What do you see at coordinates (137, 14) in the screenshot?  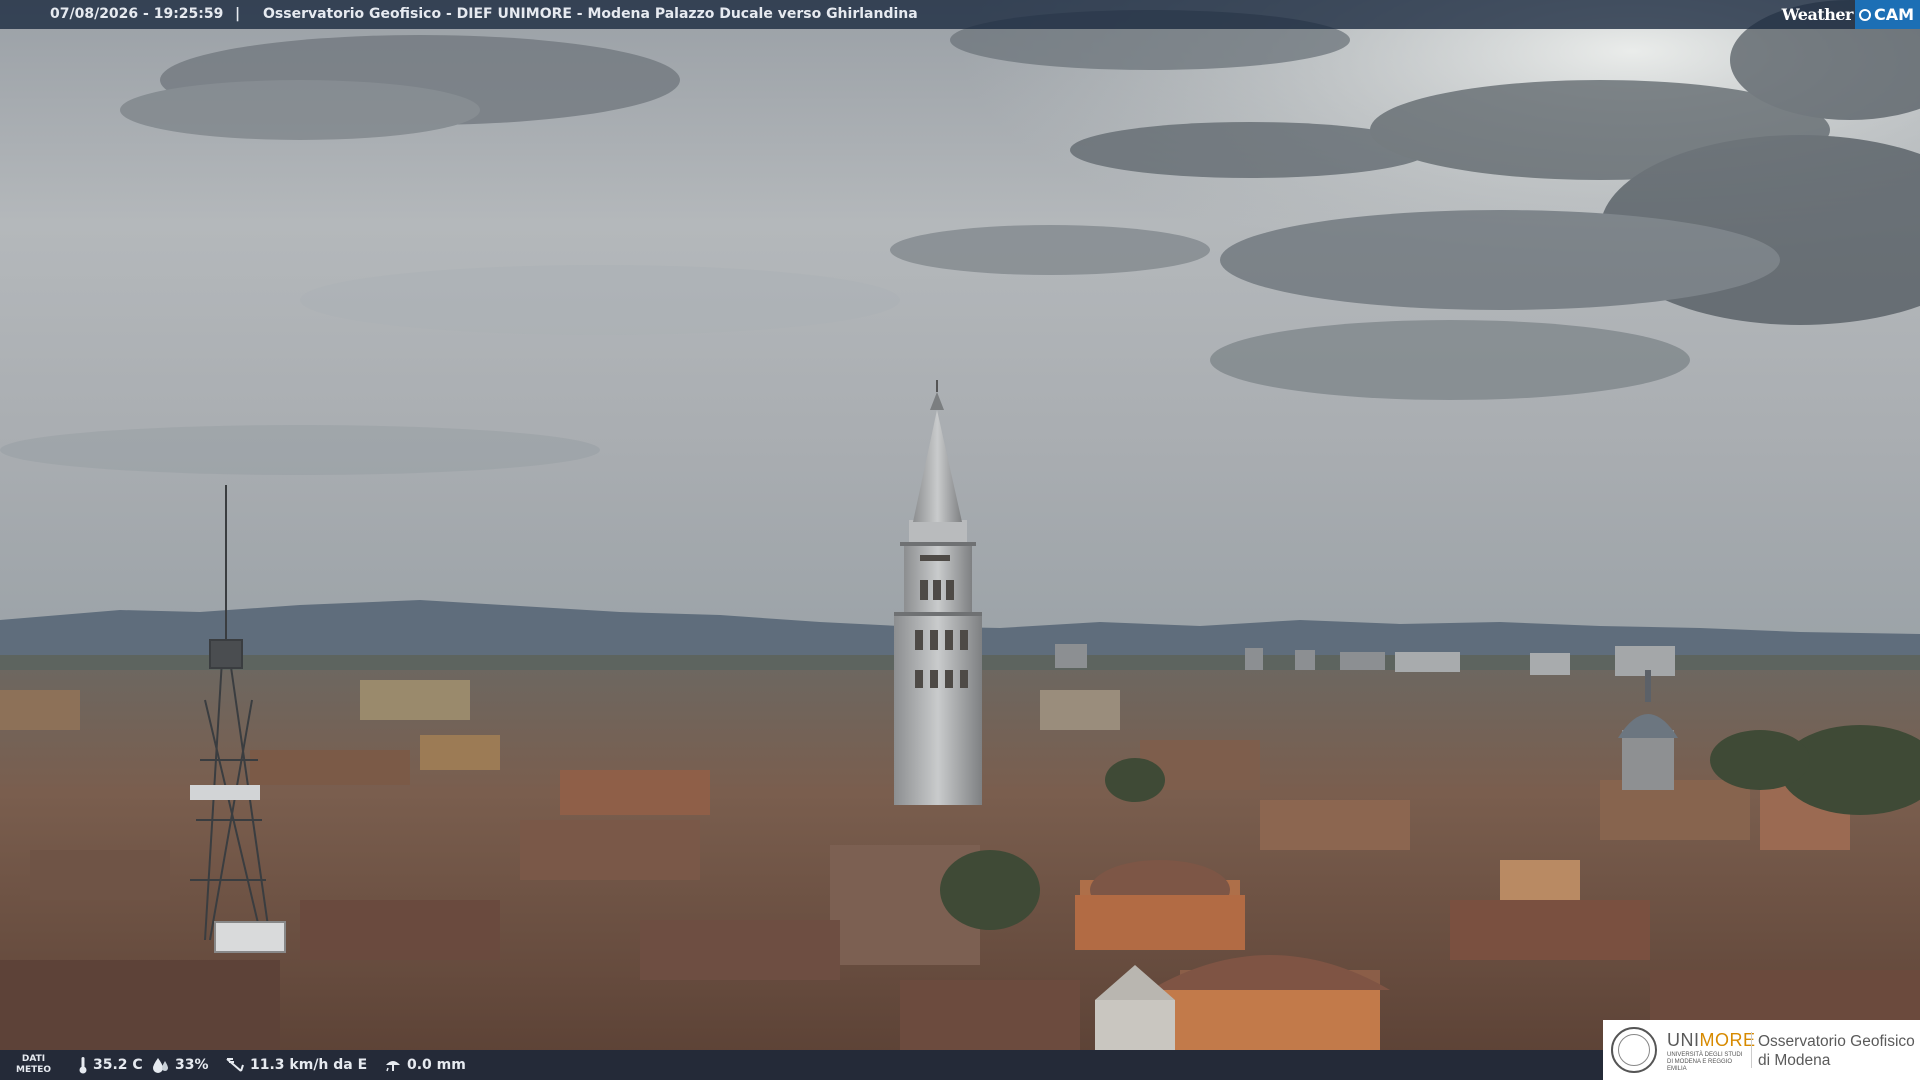 I see `timestamp: 07/08/2026 - 19:25:59` at bounding box center [137, 14].